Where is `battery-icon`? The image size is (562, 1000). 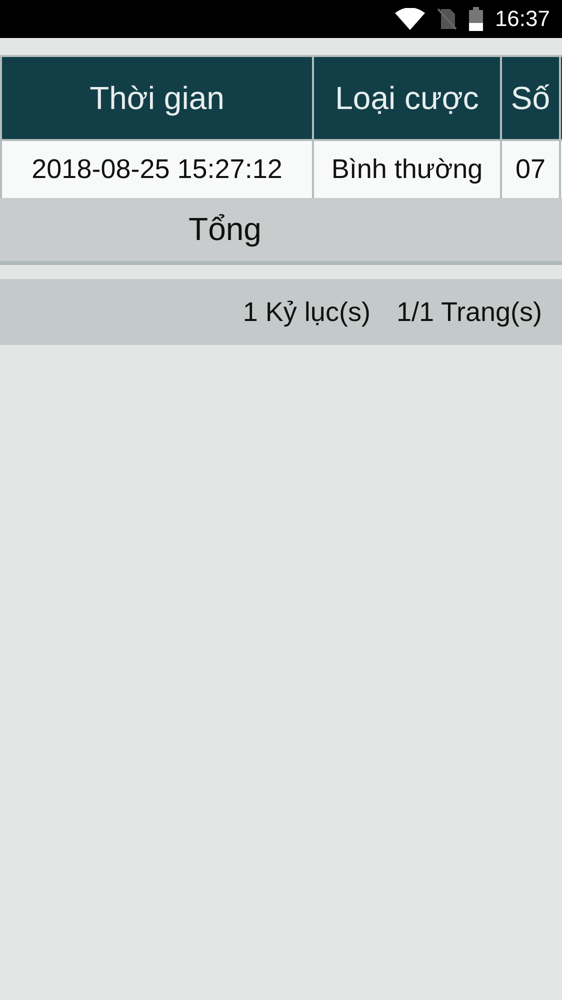 battery-icon is located at coordinates (475, 19).